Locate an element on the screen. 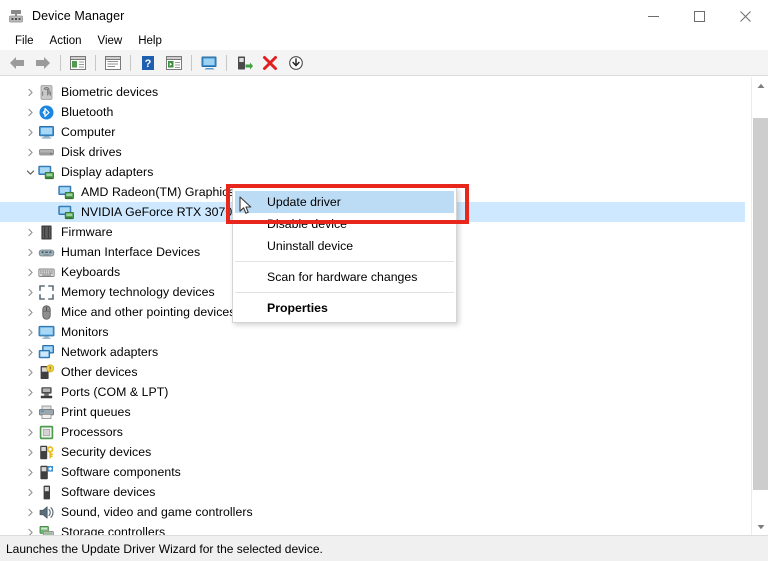 The image size is (768, 561). help-icon: ? is located at coordinates (148, 63).